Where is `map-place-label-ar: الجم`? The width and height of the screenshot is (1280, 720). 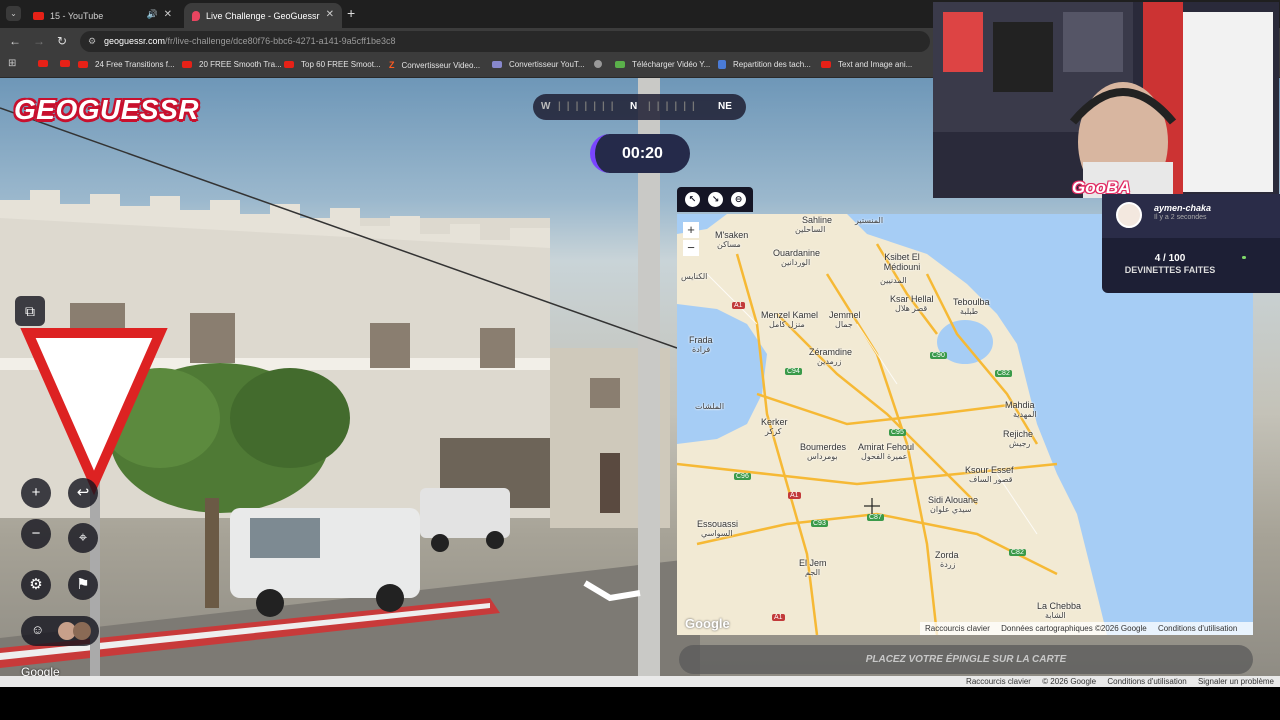 map-place-label-ar: الجم is located at coordinates (813, 572).